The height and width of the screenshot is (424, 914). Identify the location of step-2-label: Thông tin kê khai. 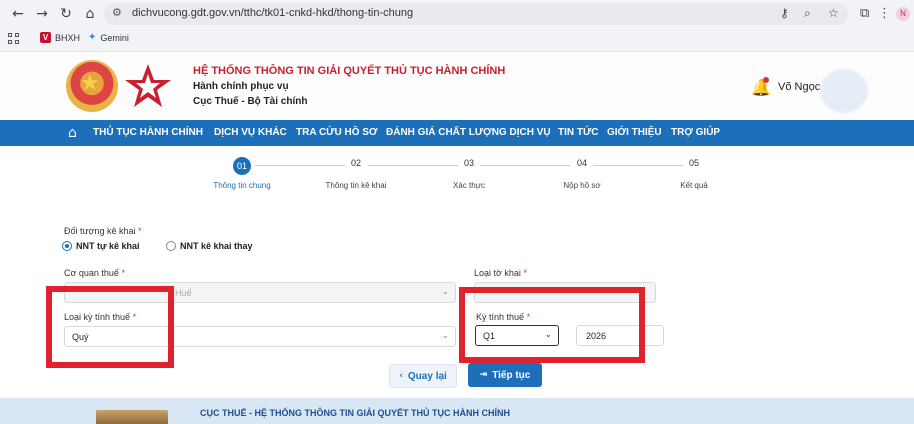
(356, 185).